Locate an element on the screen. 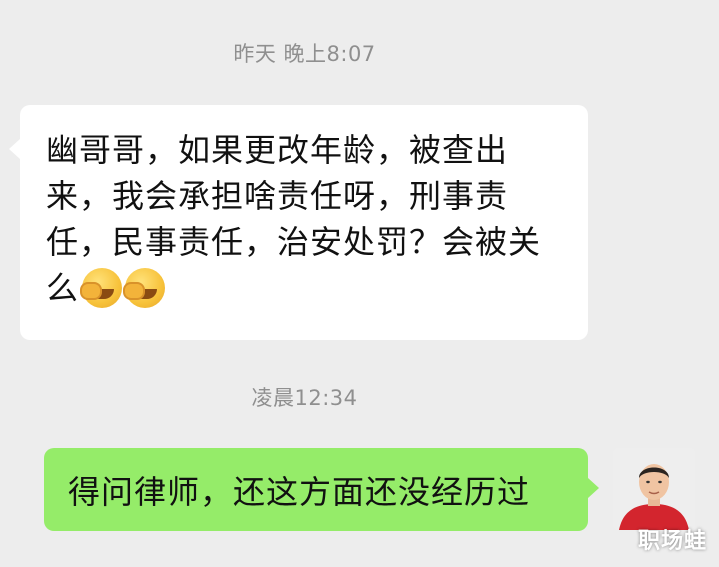 Image resolution: width=719 pixels, height=567 pixels. outgoing-message-text: 得问律师，还这方面还没经历过 is located at coordinates (299, 492).